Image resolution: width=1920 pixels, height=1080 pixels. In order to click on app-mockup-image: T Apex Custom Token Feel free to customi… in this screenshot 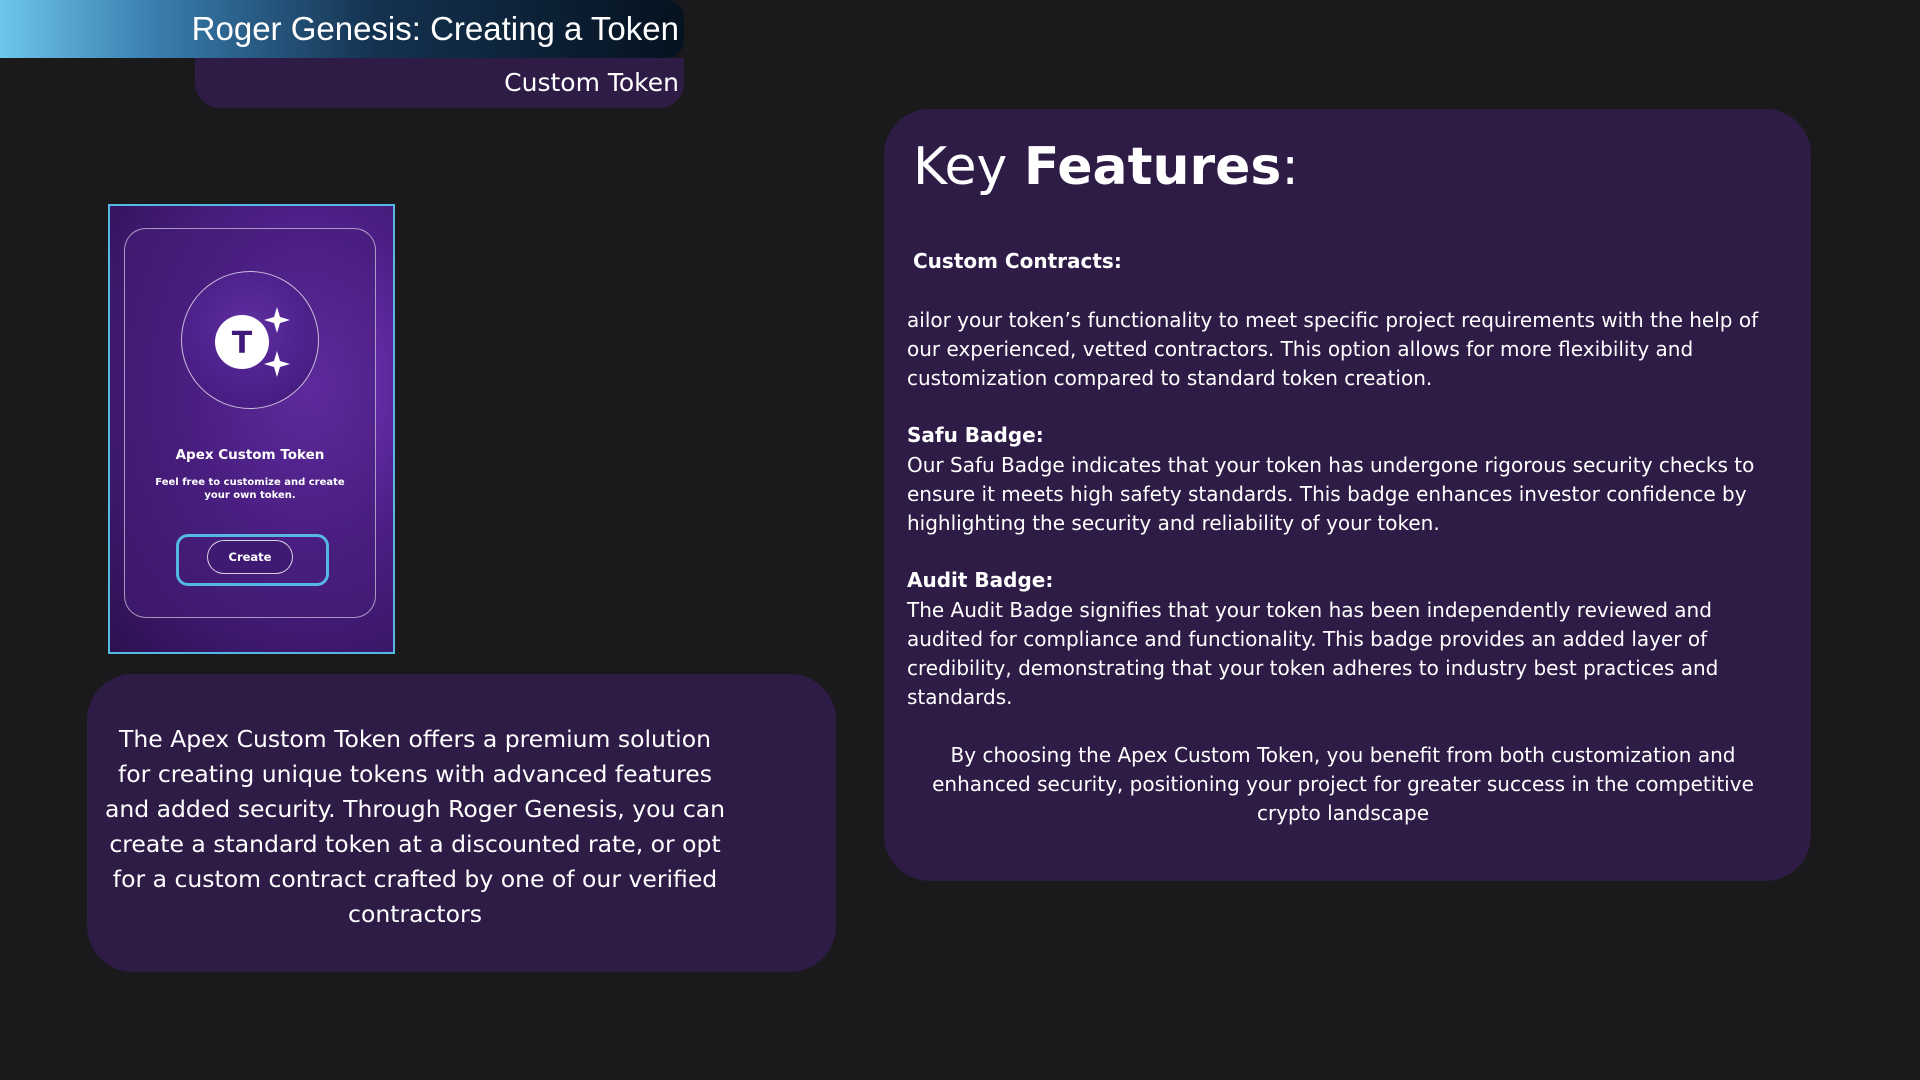, I will do `click(251, 429)`.